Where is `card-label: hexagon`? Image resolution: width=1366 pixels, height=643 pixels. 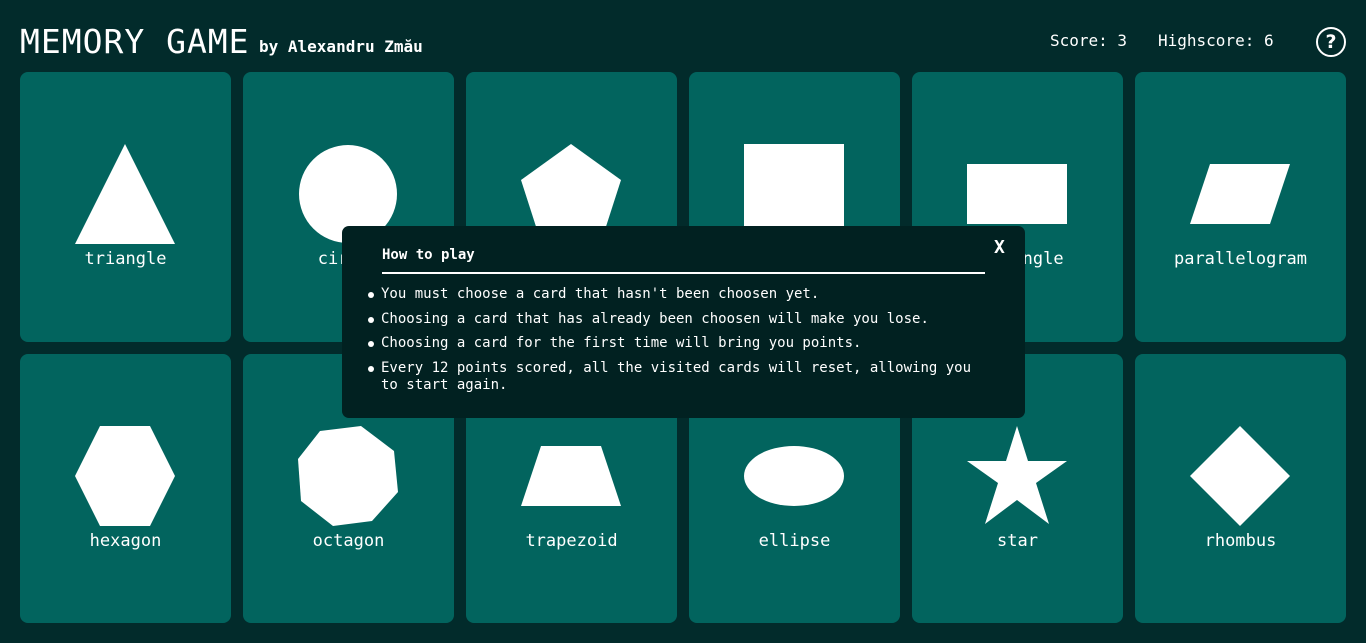 card-label: hexagon is located at coordinates (125, 541).